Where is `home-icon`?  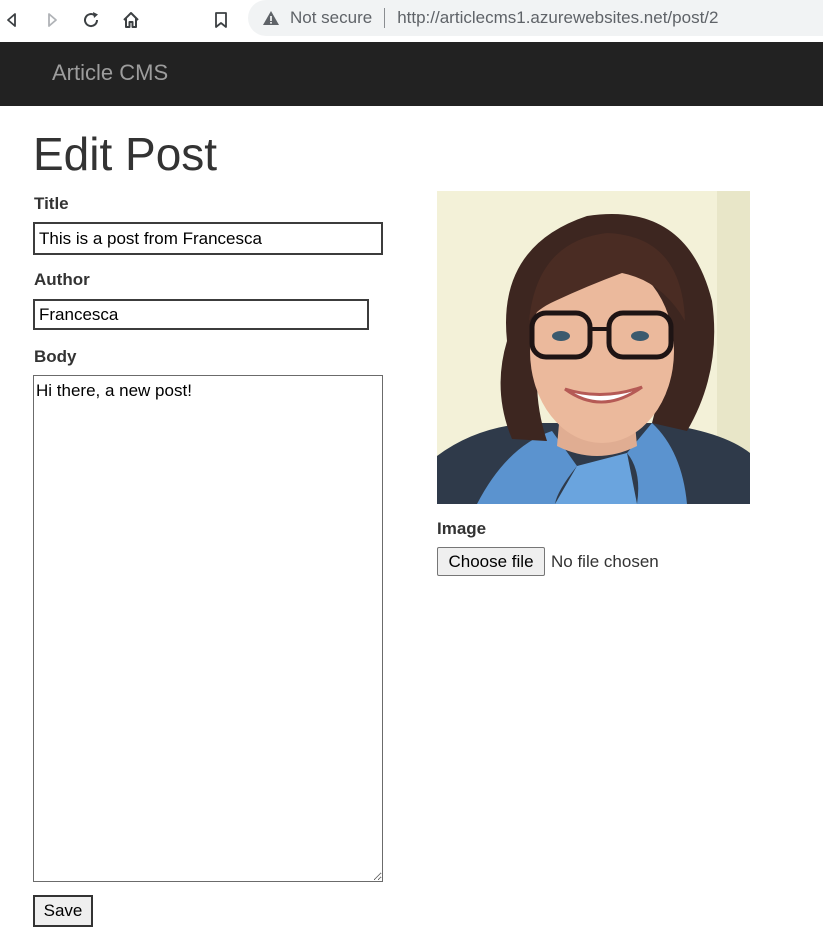
home-icon is located at coordinates (131, 20).